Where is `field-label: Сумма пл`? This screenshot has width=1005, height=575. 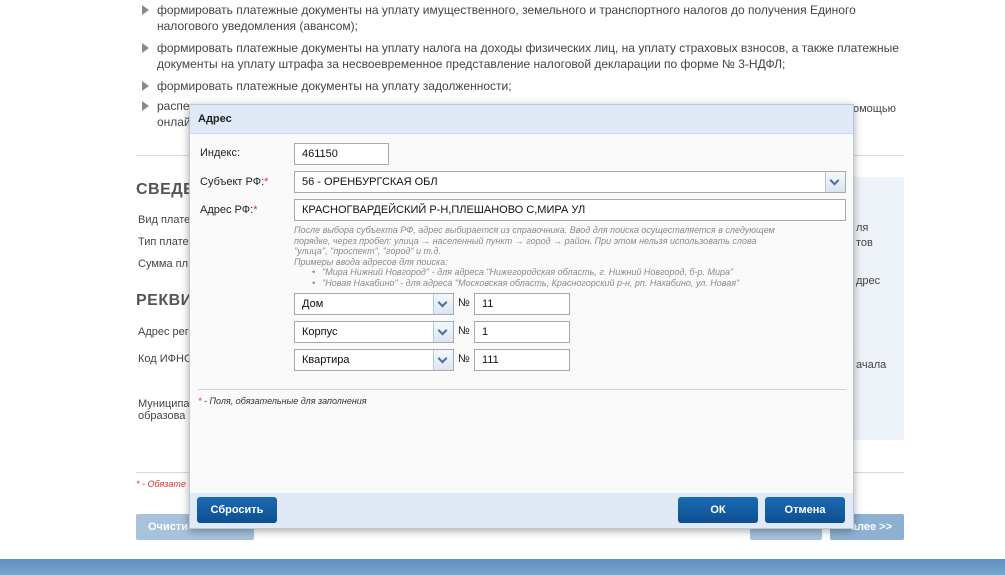
field-label: Сумма пл is located at coordinates (163, 264).